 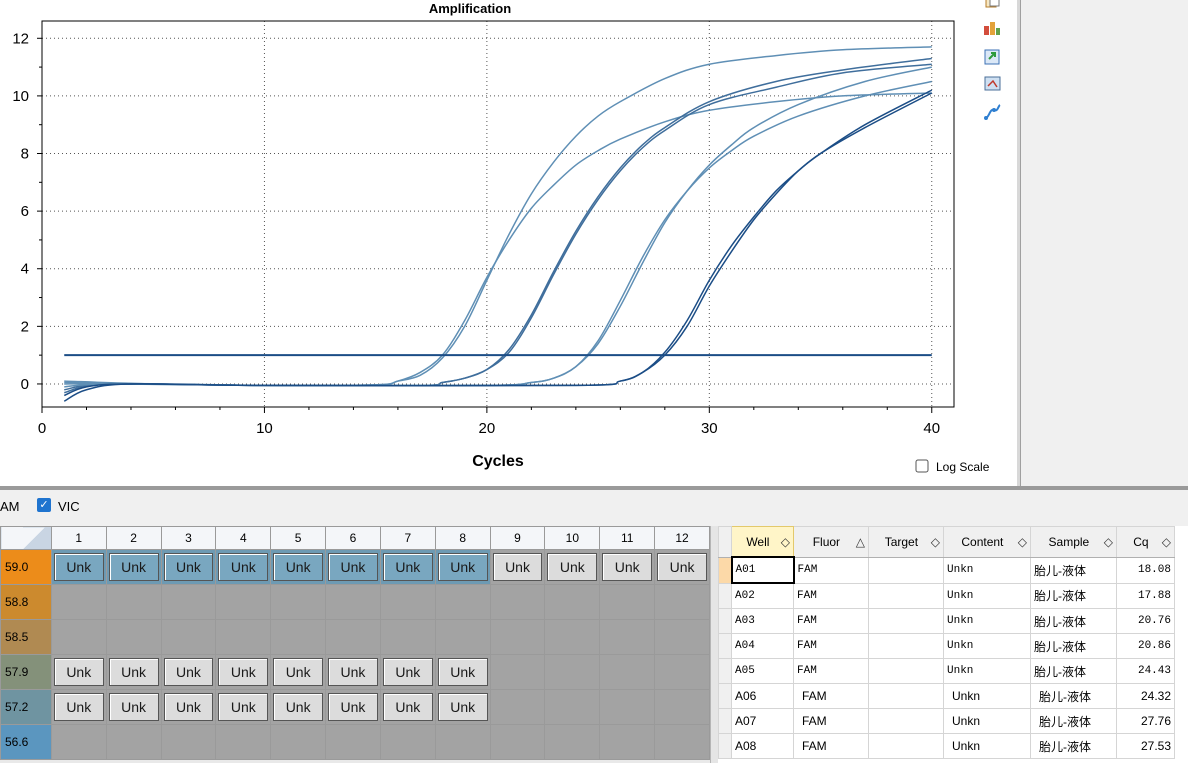 I want to click on sort-icon: △, so click(x=860, y=542).